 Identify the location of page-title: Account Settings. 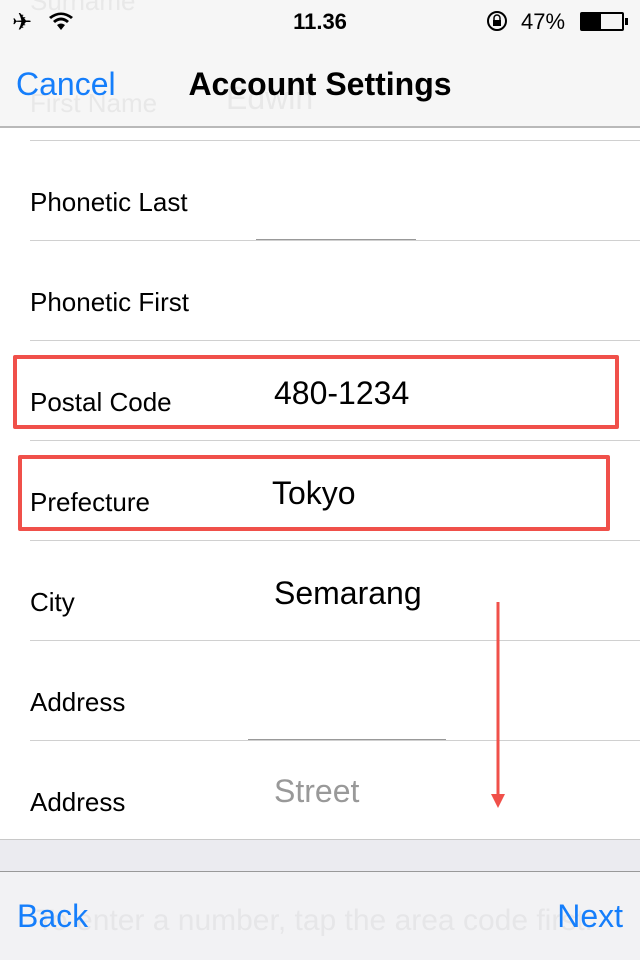
(320, 84).